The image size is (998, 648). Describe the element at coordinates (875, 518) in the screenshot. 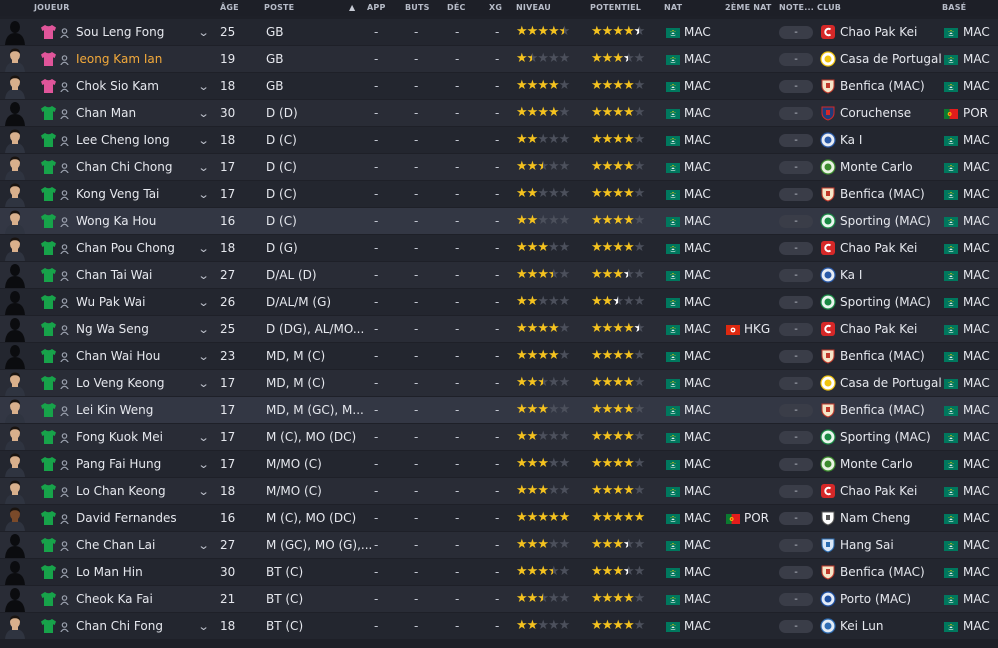

I see `player-club: Nam Cheng` at that location.